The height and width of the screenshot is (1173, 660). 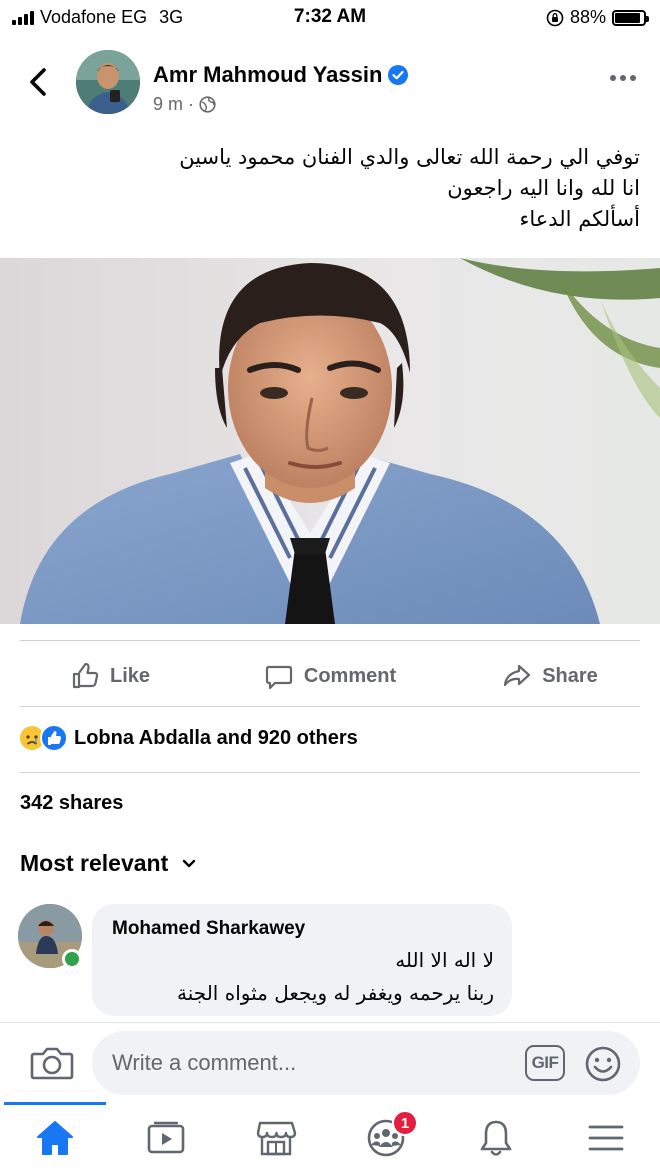 I want to click on tab-marketplace, so click(x=276, y=1138).